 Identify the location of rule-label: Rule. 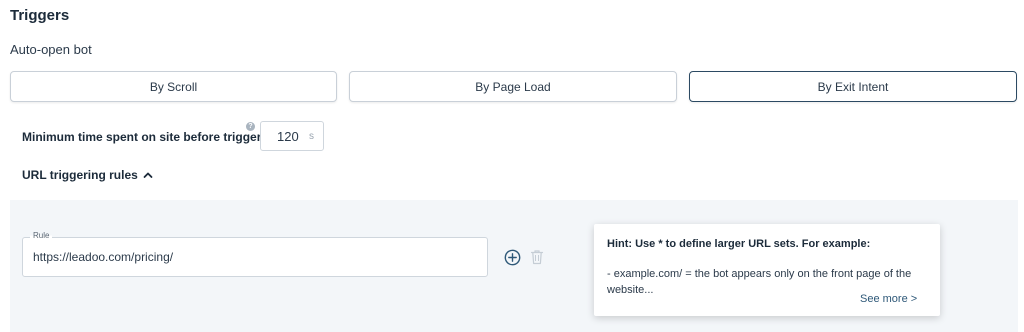
(41, 235).